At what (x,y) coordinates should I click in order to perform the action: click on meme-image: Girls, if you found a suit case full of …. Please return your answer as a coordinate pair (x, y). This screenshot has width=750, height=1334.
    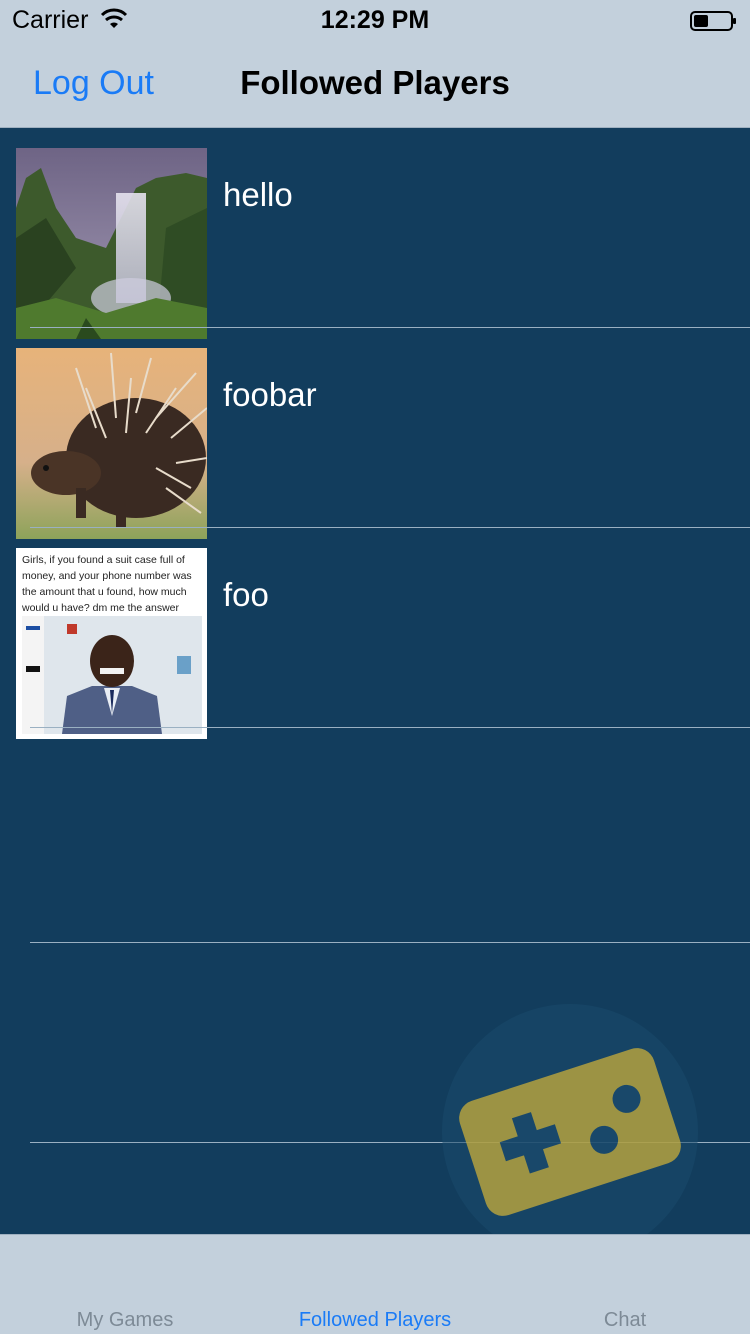
    Looking at the image, I should click on (111, 643).